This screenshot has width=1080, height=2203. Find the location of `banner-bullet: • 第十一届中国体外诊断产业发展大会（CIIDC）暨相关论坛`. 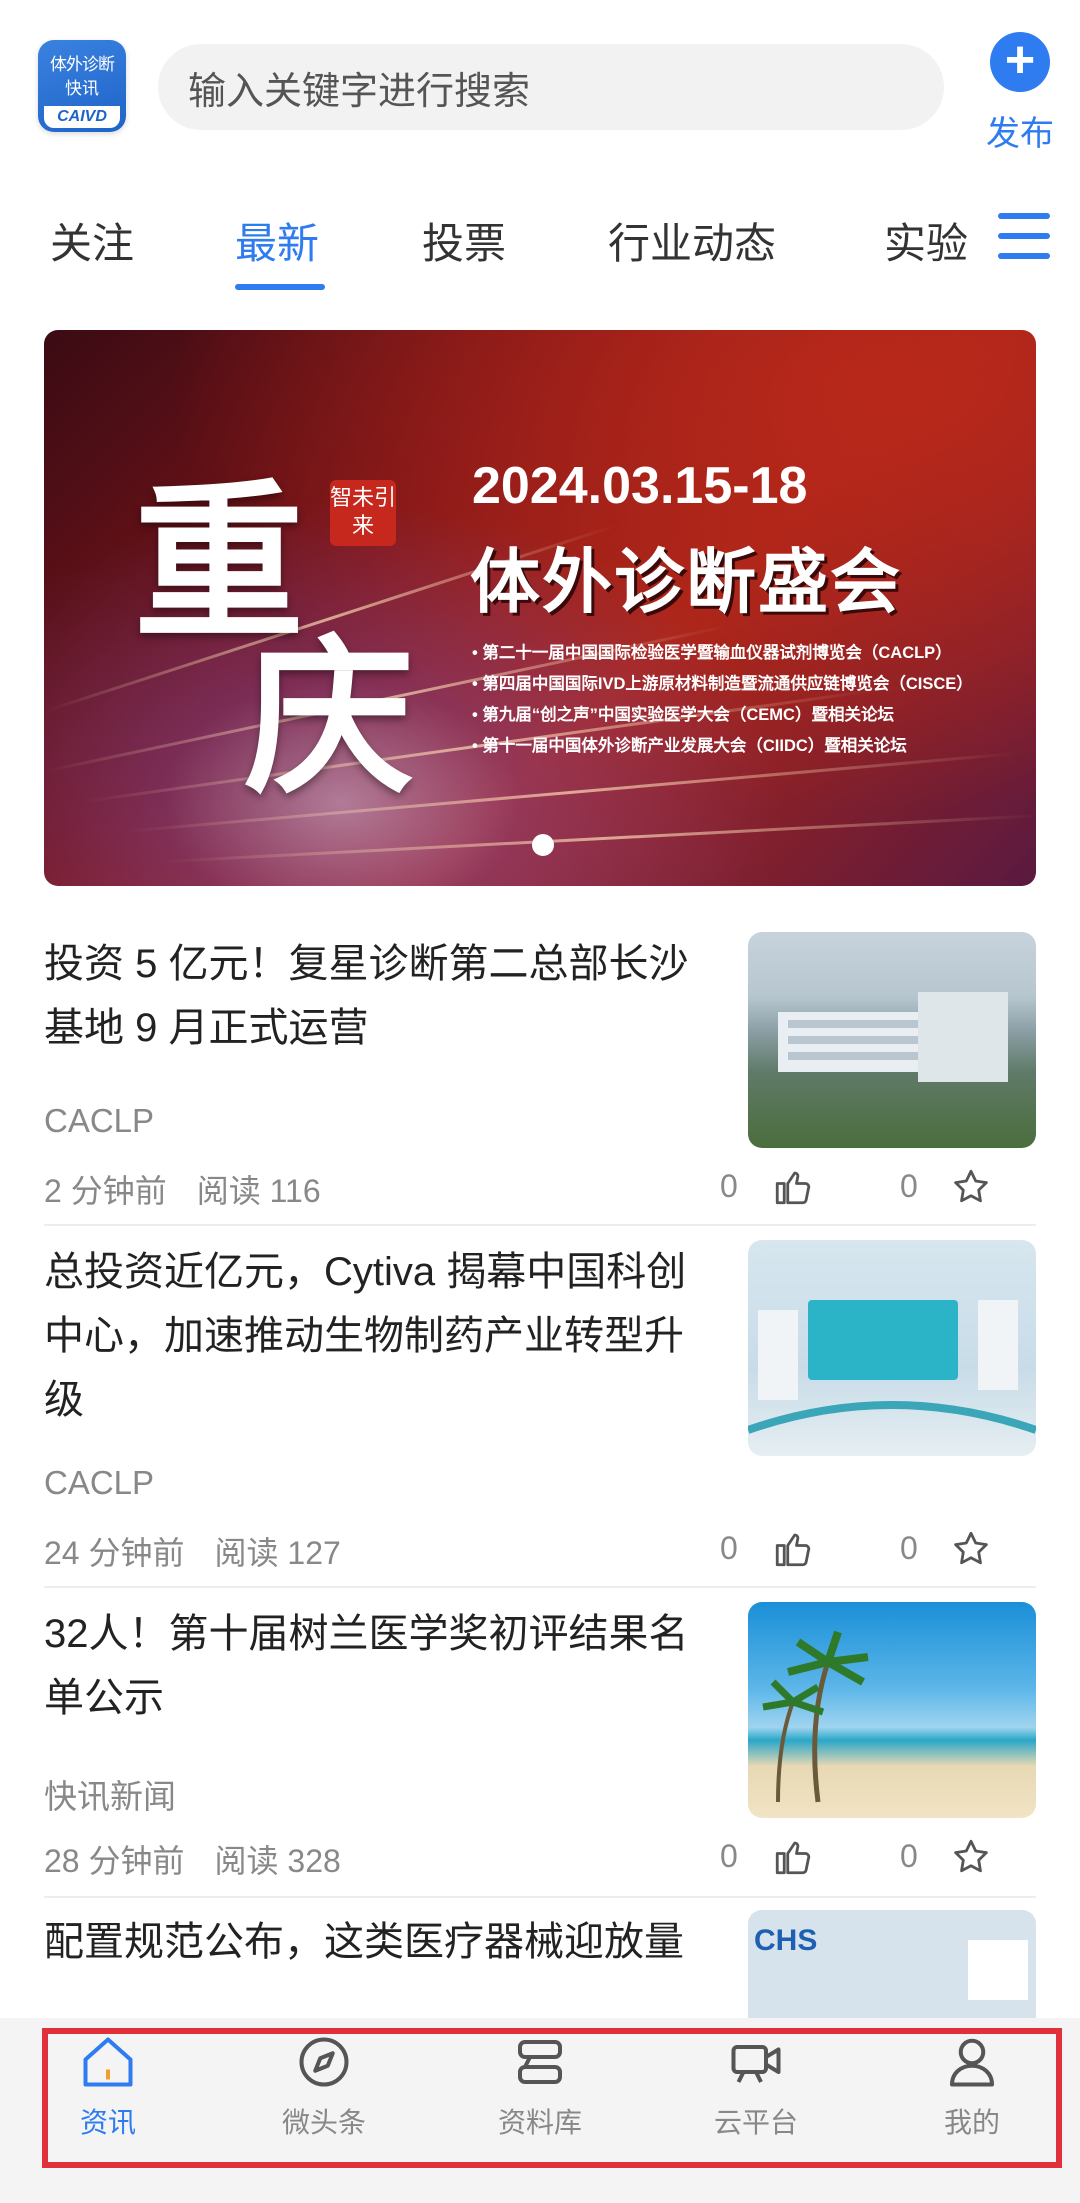

banner-bullet: • 第十一届中国体外诊断产业发展大会（CIIDC）暨相关论坛 is located at coordinates (689, 746).